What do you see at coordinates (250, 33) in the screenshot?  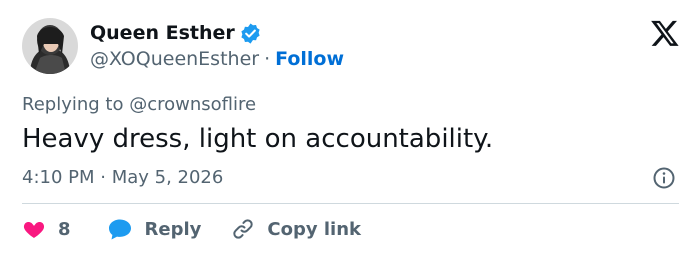 I see `verified-badge-icon` at bounding box center [250, 33].